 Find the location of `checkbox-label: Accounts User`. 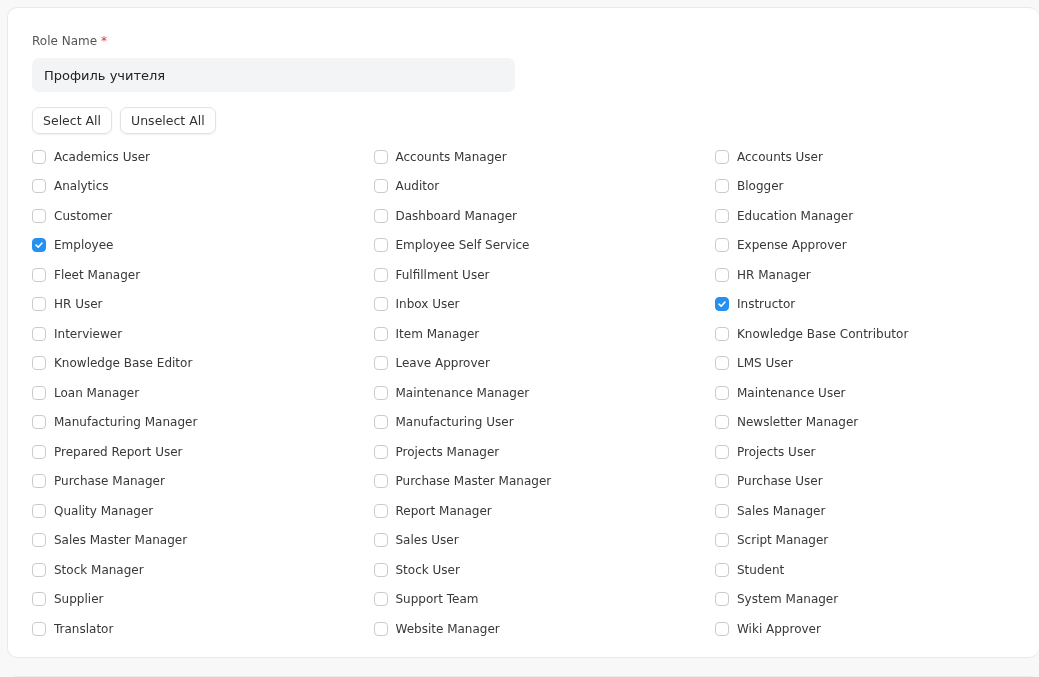

checkbox-label: Accounts User is located at coordinates (780, 156).